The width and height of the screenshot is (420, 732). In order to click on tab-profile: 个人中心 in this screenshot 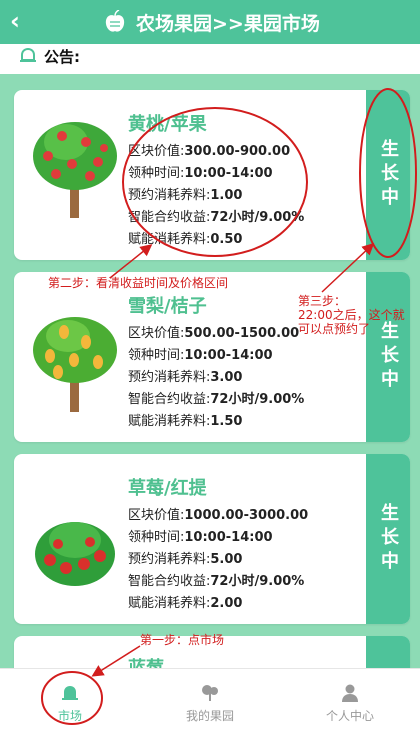, I will do `click(350, 700)`.